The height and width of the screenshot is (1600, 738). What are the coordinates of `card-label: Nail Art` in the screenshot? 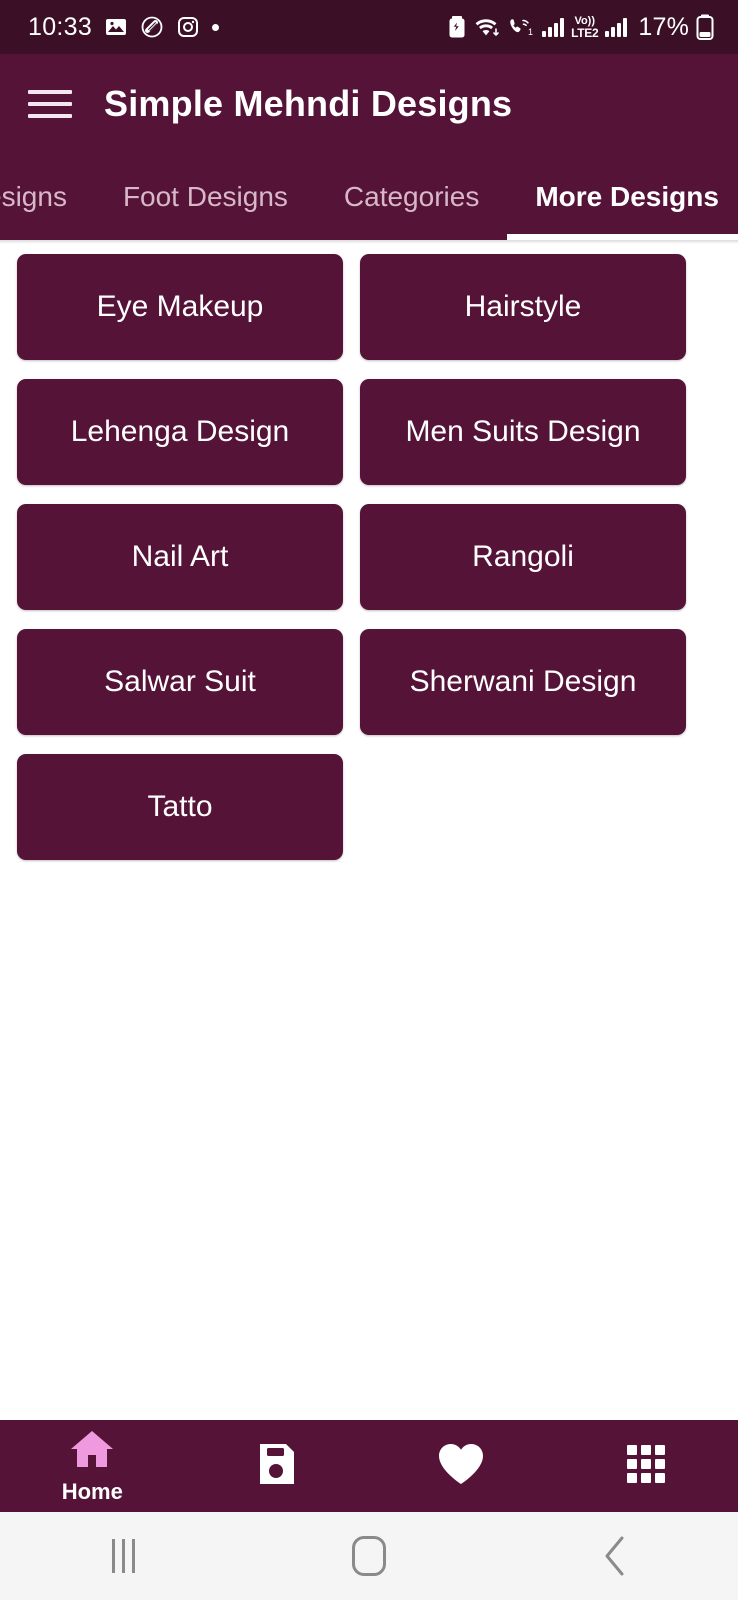 It's located at (180, 556).